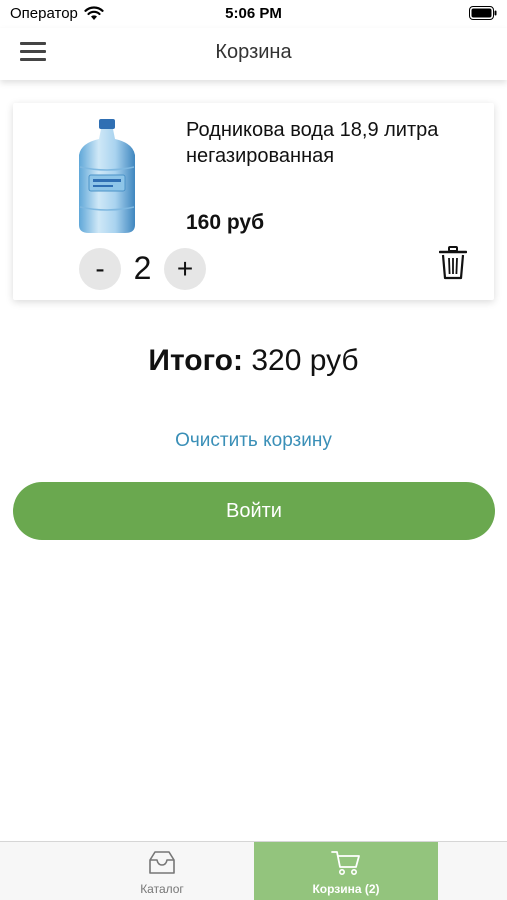 This screenshot has height=900, width=507. I want to click on tab-cart: Корзина (2), so click(346, 871).